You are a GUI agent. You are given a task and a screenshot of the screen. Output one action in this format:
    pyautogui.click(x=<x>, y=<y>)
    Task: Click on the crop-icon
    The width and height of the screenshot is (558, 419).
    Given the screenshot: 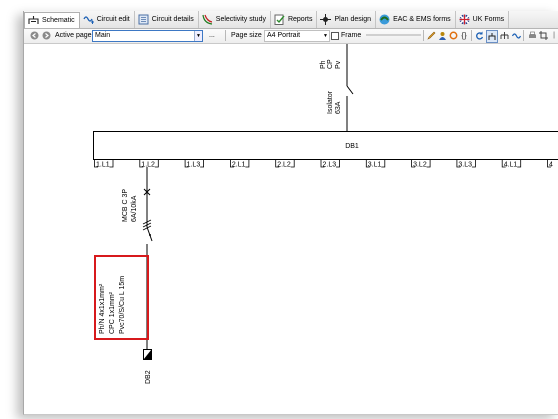 What is the action you would take?
    pyautogui.click(x=543, y=35)
    